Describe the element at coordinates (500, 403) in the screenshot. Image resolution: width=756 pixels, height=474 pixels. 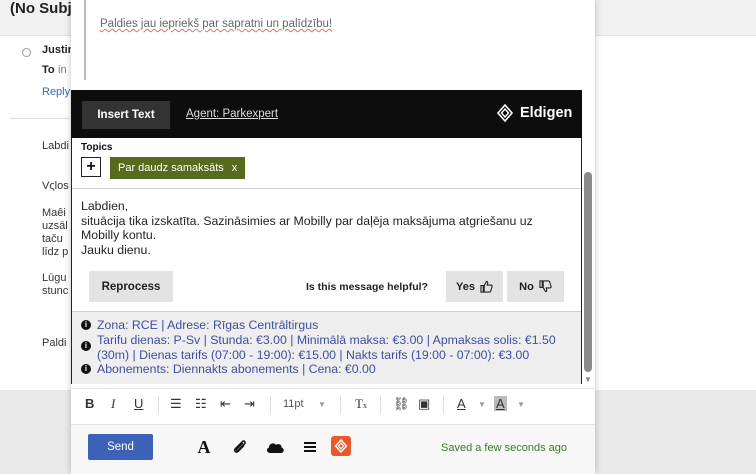
I see `highlight-color-icon: A` at that location.